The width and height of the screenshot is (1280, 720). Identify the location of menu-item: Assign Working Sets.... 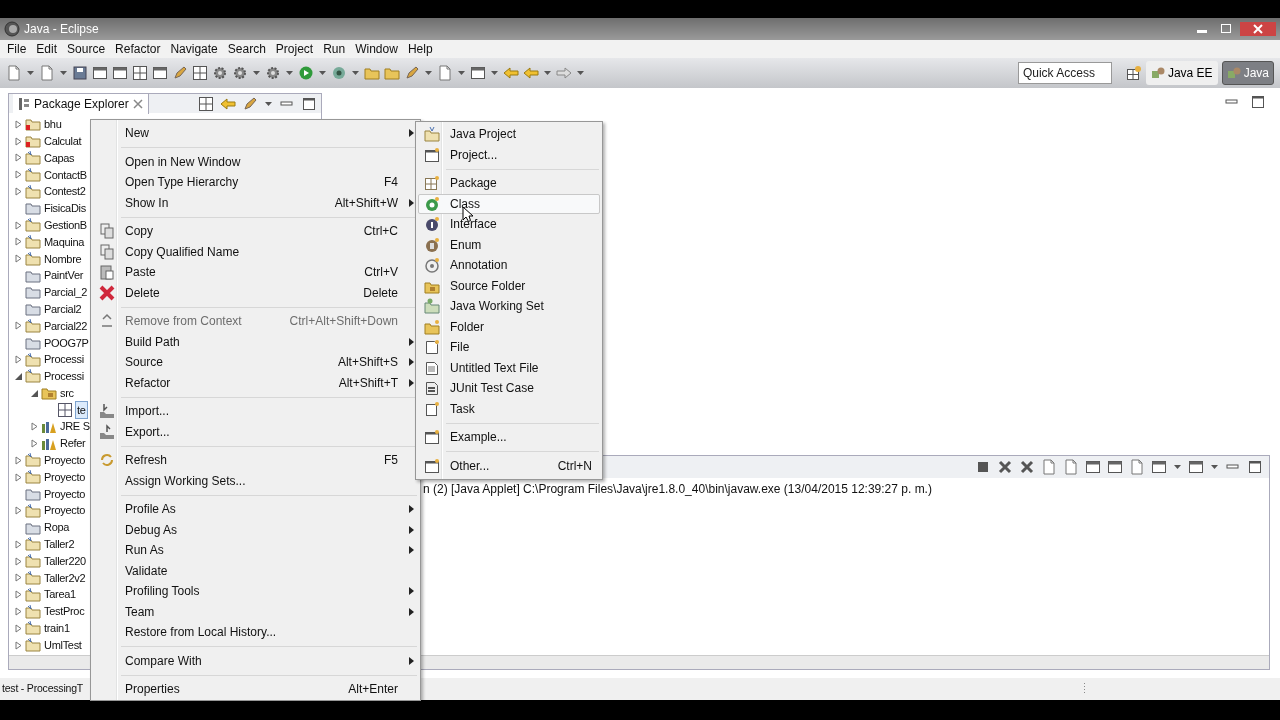
(255, 480).